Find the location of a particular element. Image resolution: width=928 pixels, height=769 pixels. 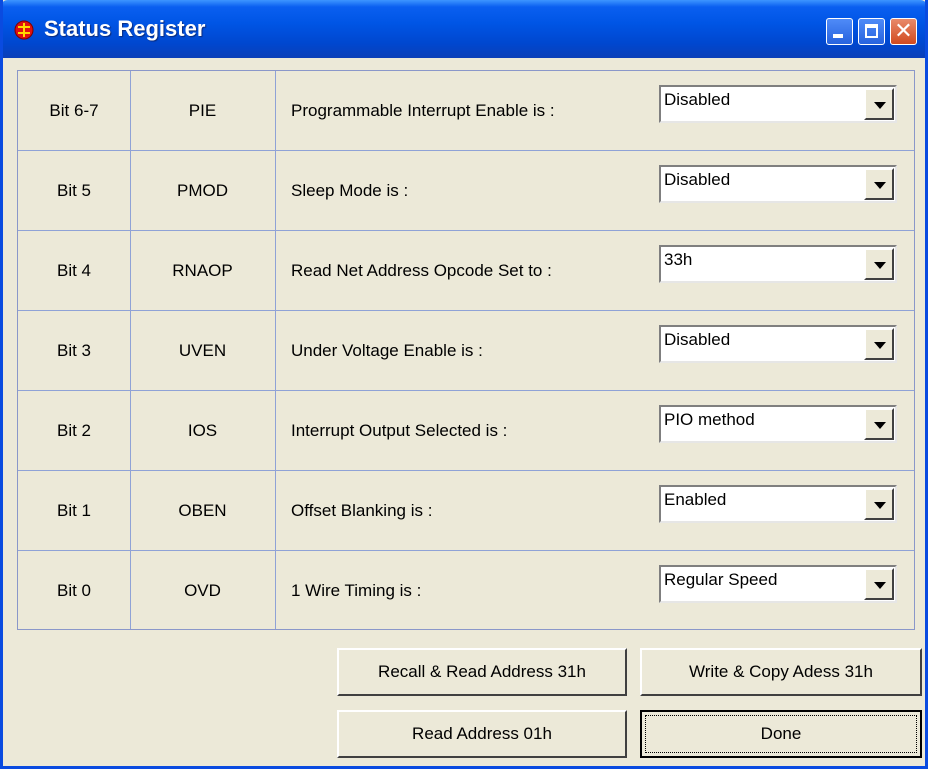

register-name: PIE is located at coordinates (202, 110).